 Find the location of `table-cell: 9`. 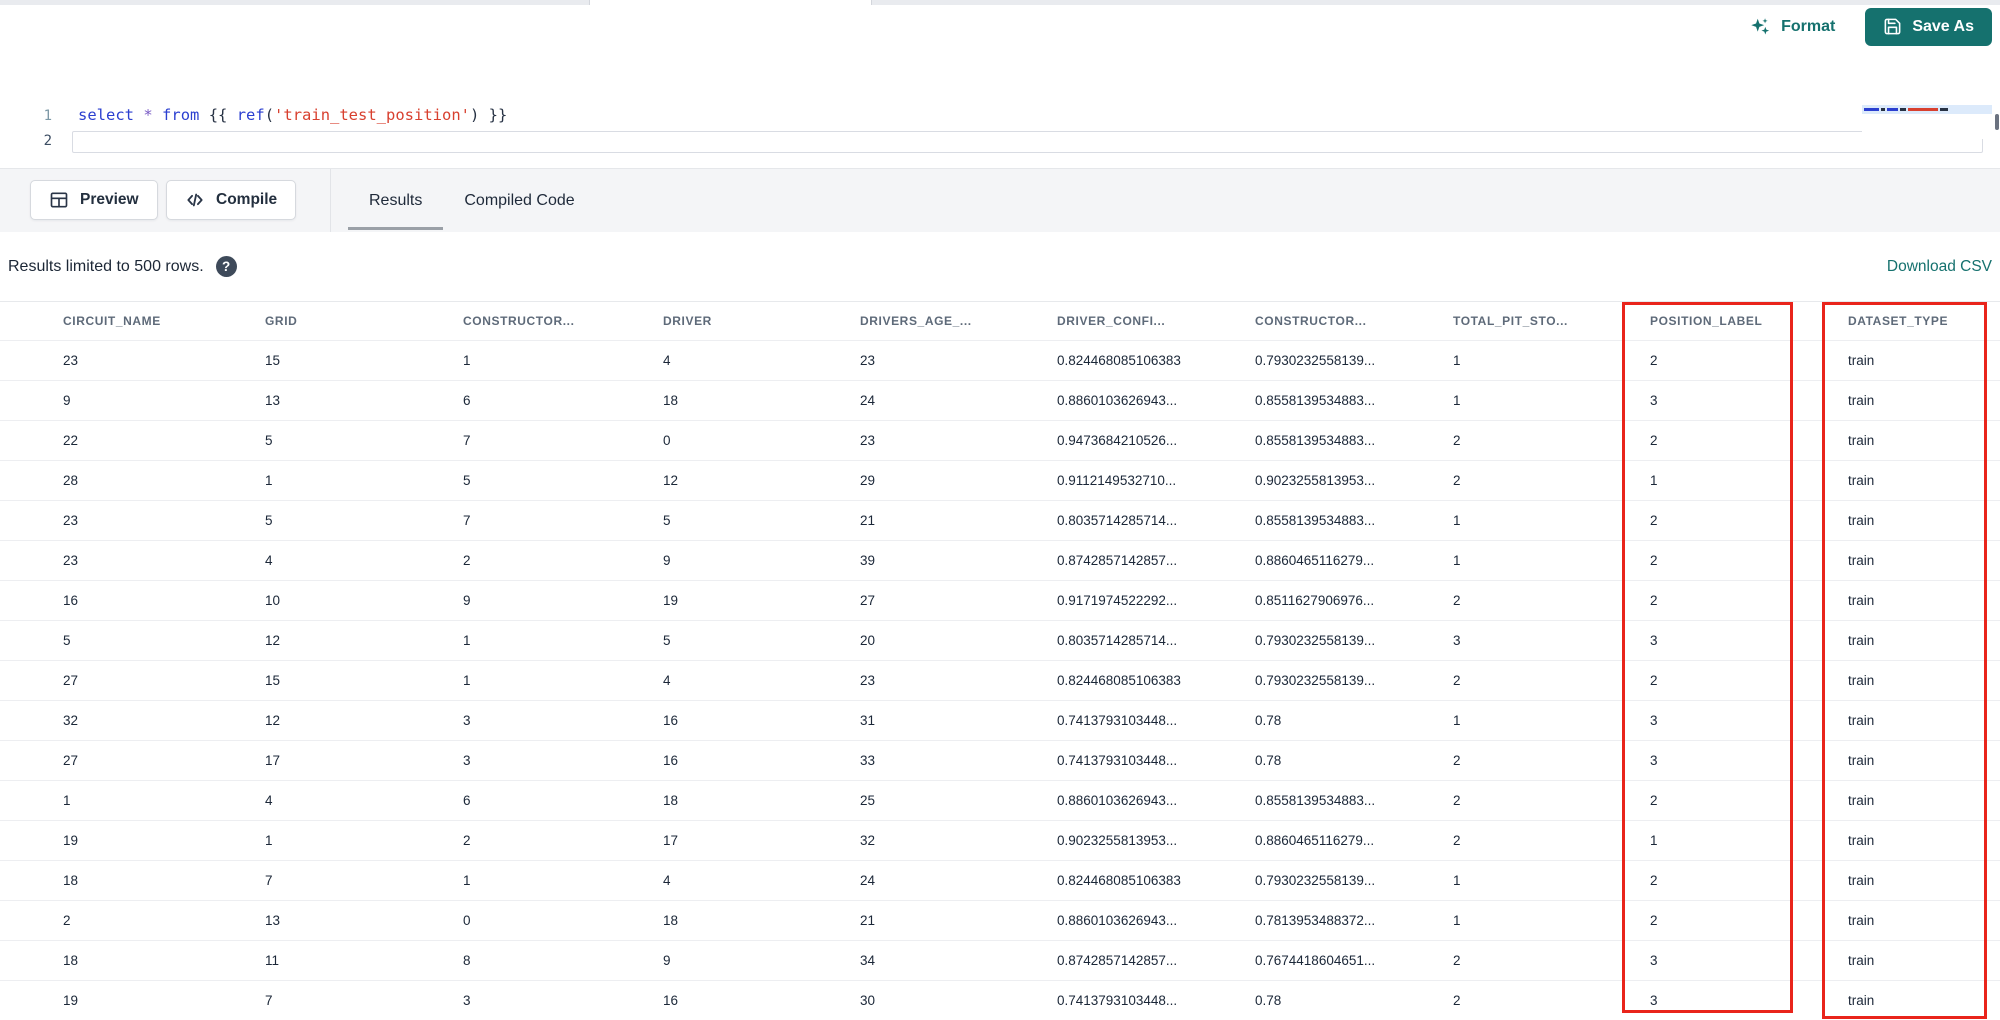

table-cell: 9 is located at coordinates (467, 600).